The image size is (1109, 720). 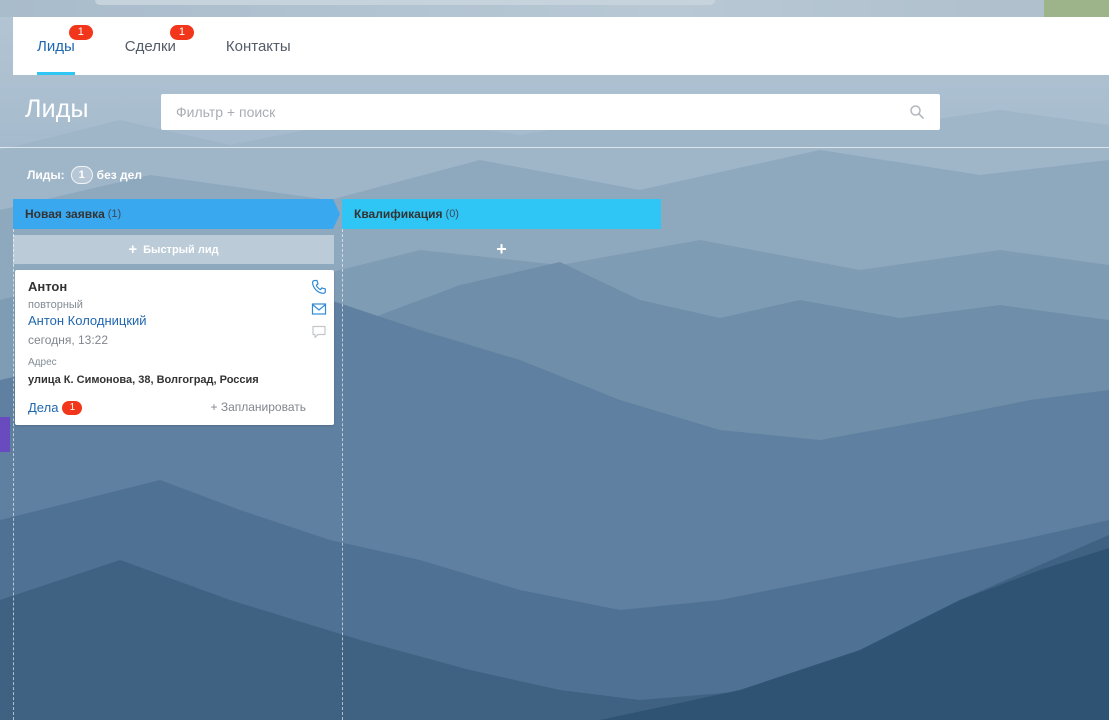 I want to click on lead-date: сегодня, 13:22, so click(x=68, y=340).